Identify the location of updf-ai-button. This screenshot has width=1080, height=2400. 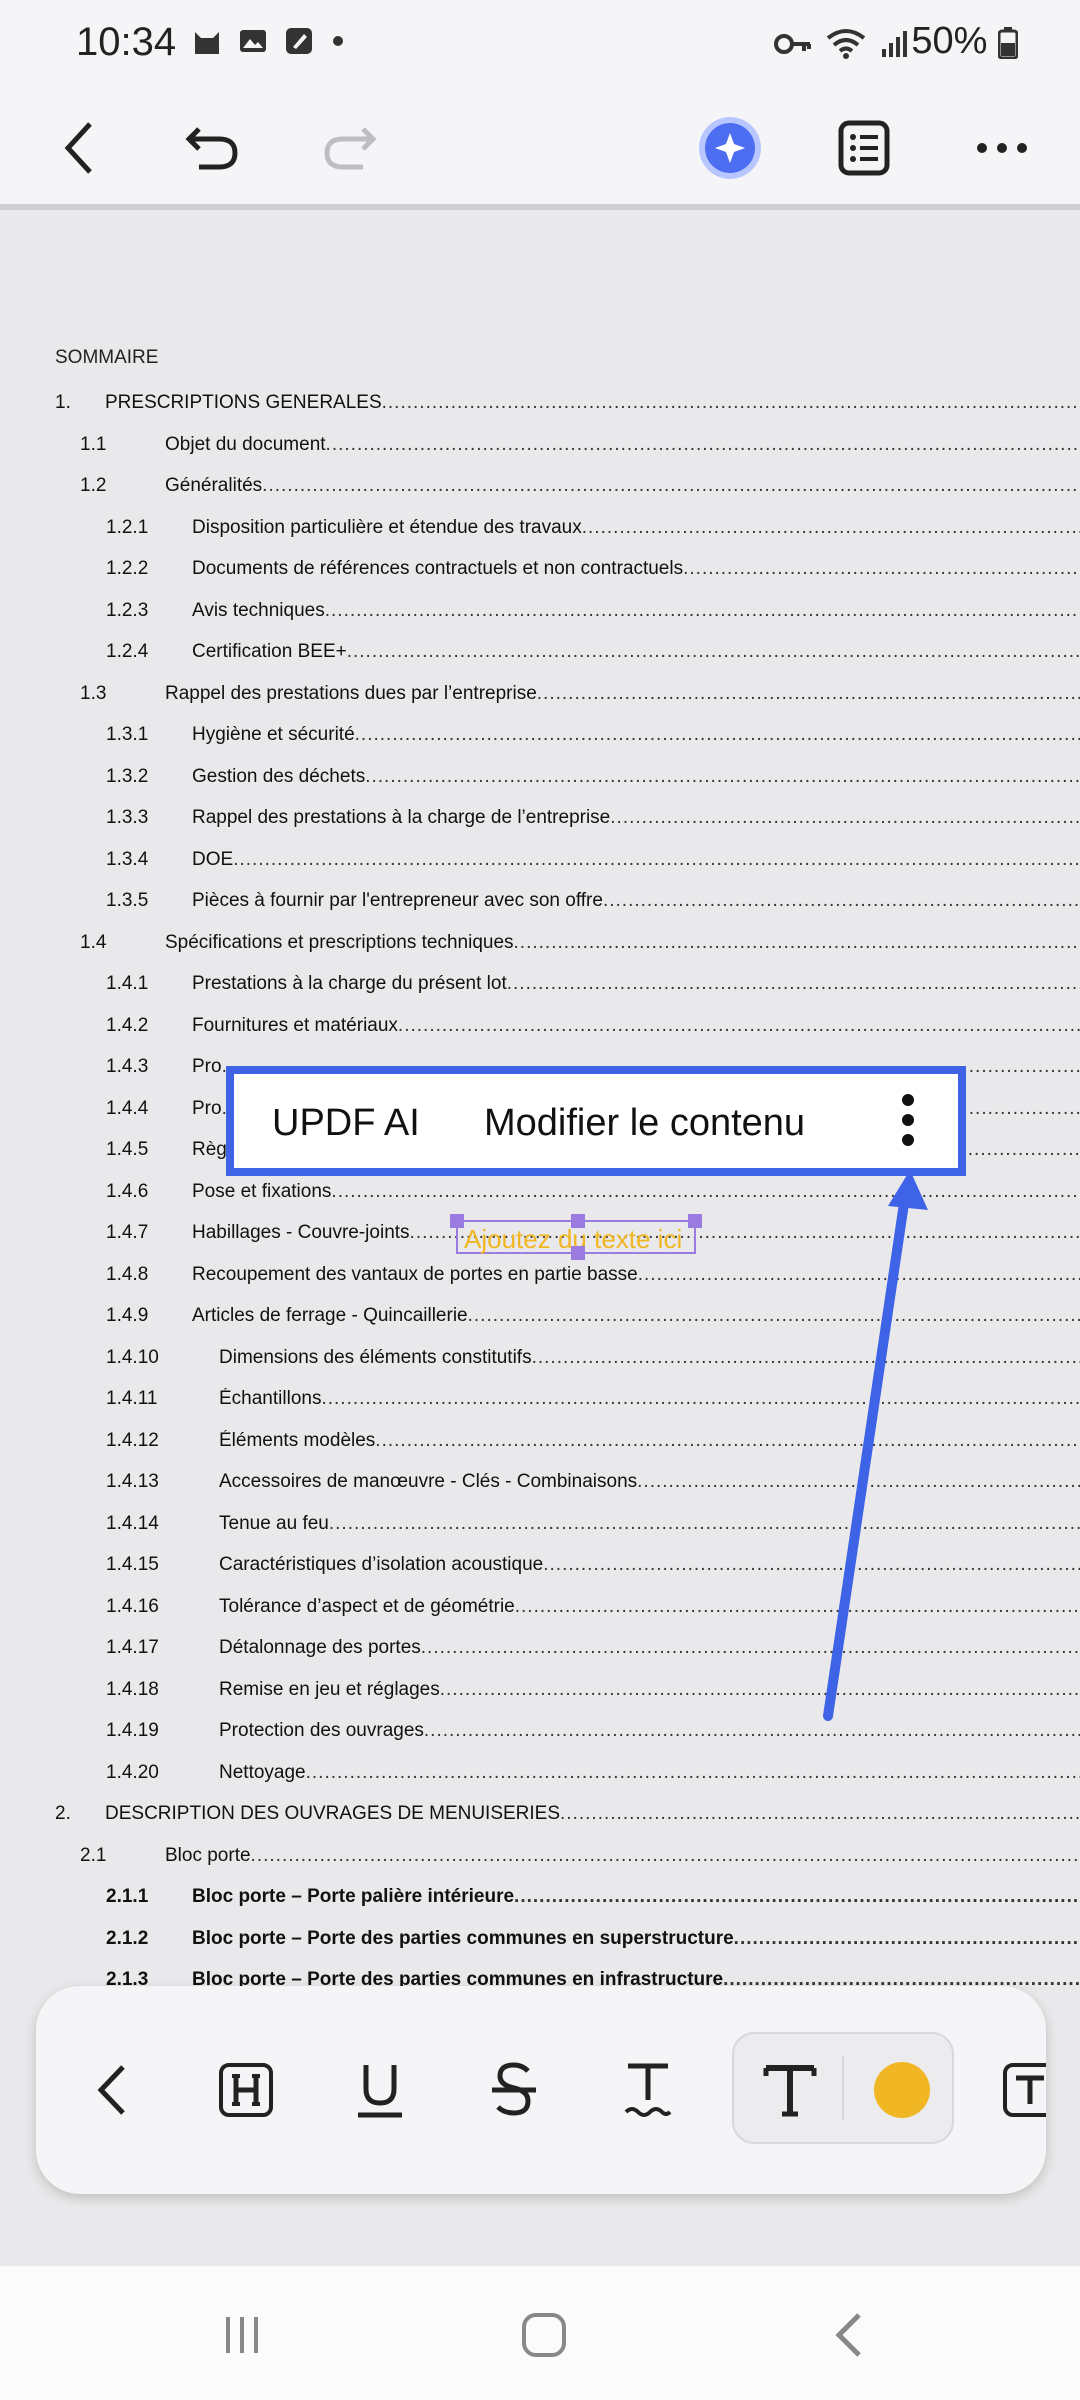
(730, 148).